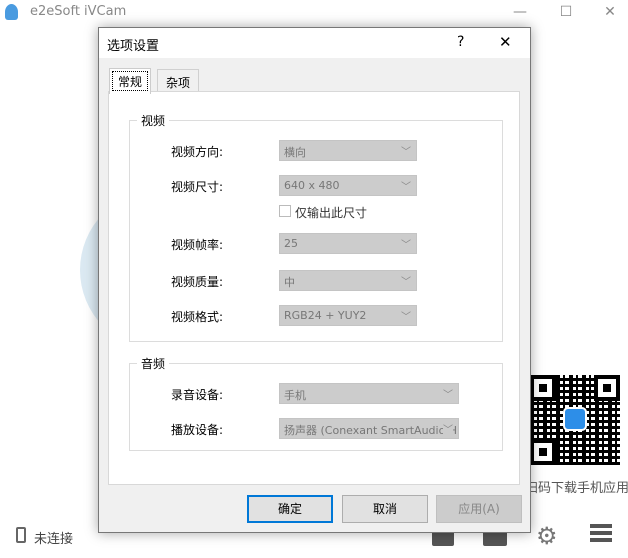  I want to click on fps-select: 25 ﹀, so click(348, 243).